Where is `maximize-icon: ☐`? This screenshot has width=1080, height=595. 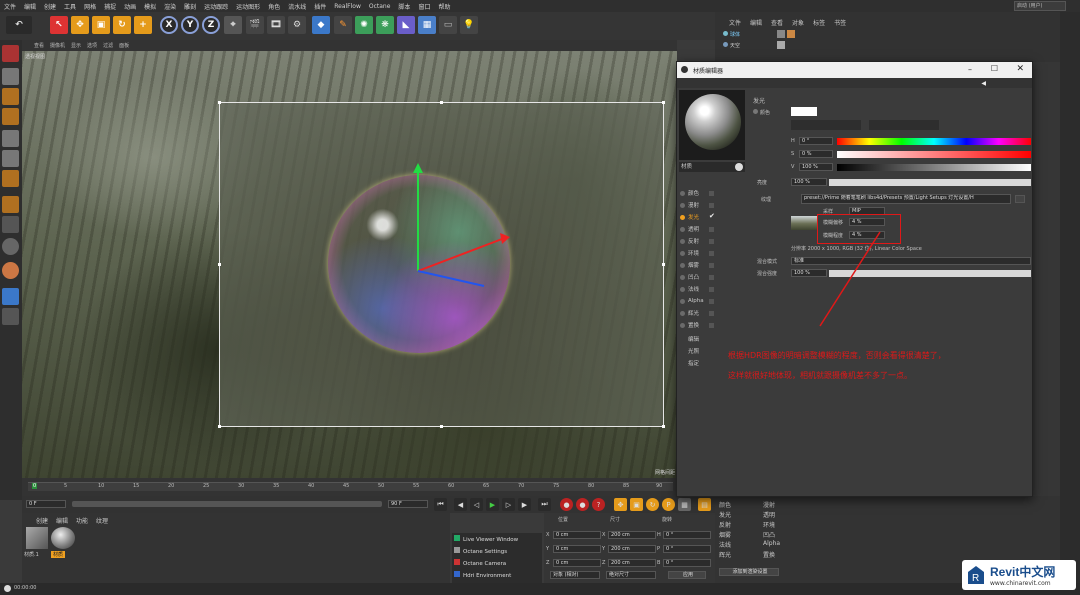
maximize-icon: ☐ is located at coordinates (994, 68).